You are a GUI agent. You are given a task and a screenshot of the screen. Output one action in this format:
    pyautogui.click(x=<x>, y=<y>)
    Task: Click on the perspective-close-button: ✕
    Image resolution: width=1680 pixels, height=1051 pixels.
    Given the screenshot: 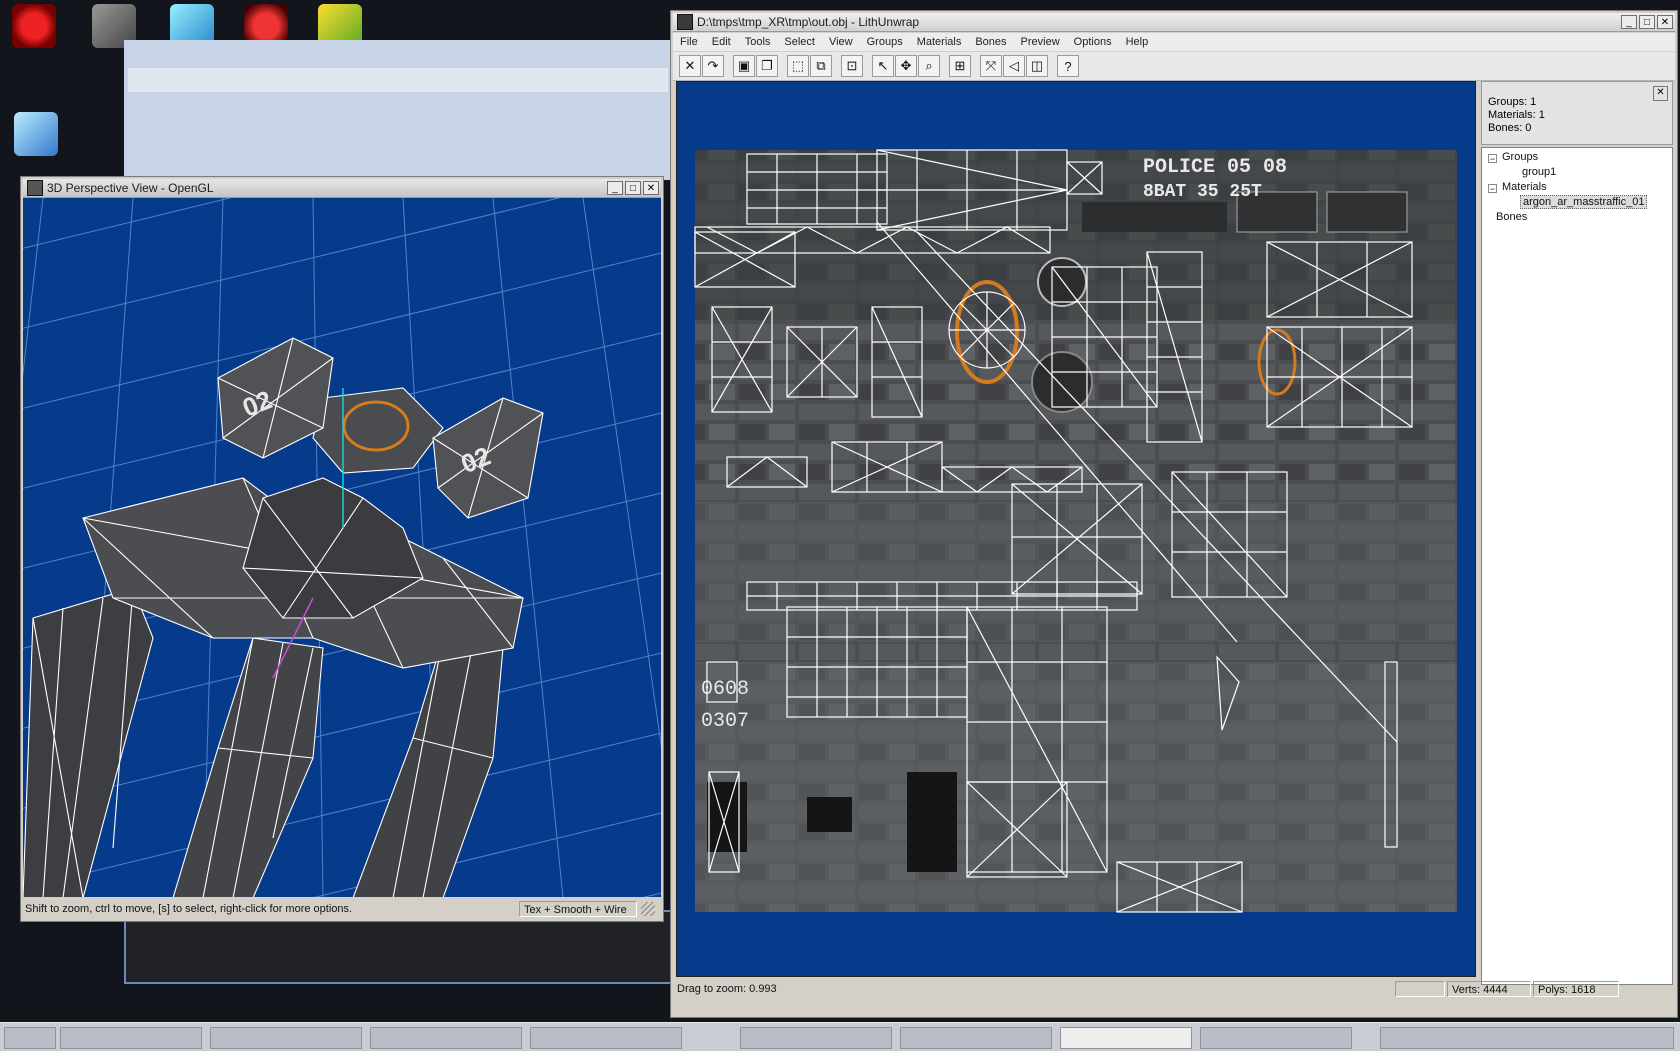 What is the action you would take?
    pyautogui.click(x=651, y=188)
    